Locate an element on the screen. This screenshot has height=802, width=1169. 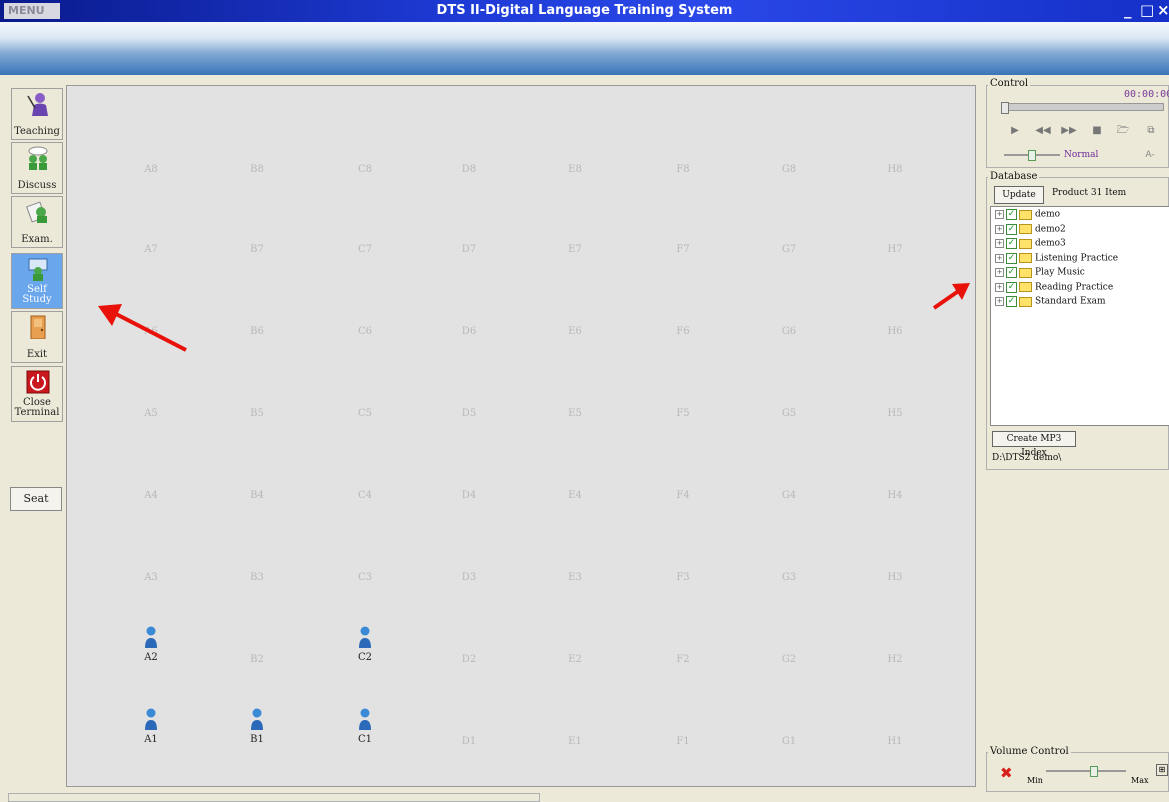
seat-d2: D2 is located at coordinates (469, 659).